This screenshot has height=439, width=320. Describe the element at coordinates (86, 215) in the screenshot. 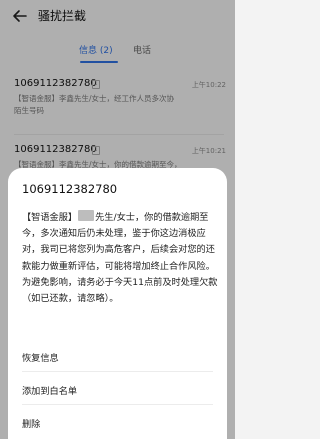

I see `redacted-name` at that location.